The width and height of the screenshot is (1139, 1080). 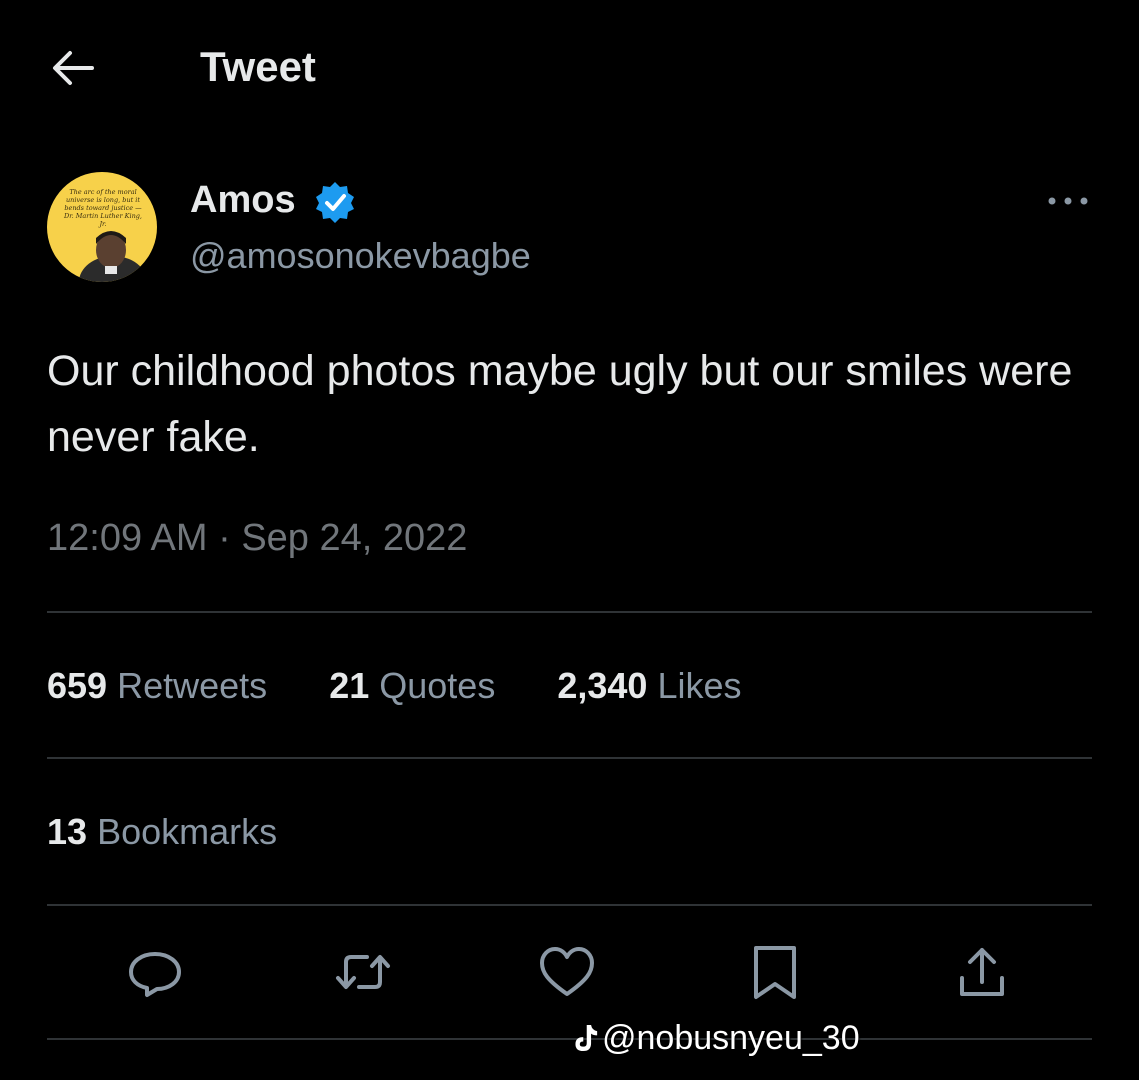 I want to click on page-title: Tweet, so click(x=258, y=66).